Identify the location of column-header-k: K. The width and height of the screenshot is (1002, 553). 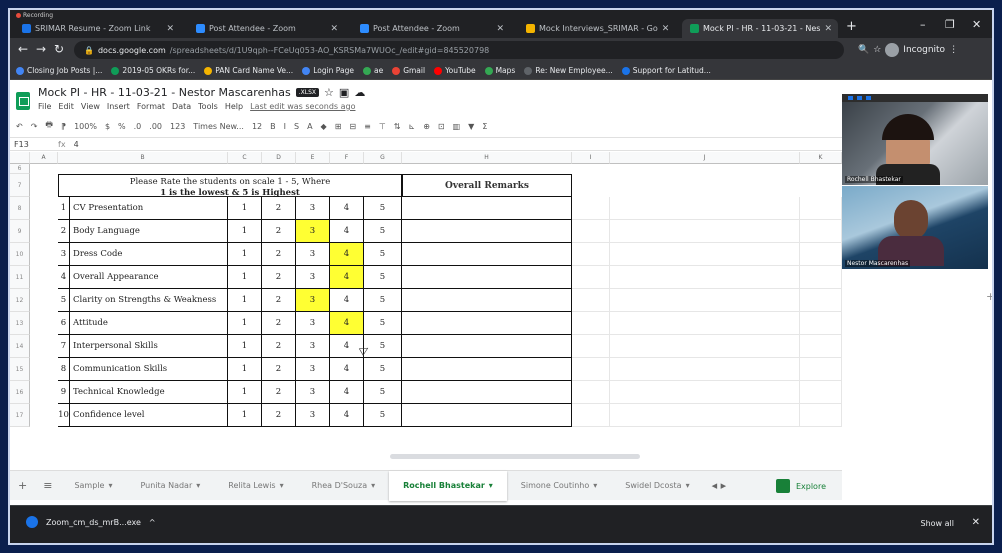
(821, 158).